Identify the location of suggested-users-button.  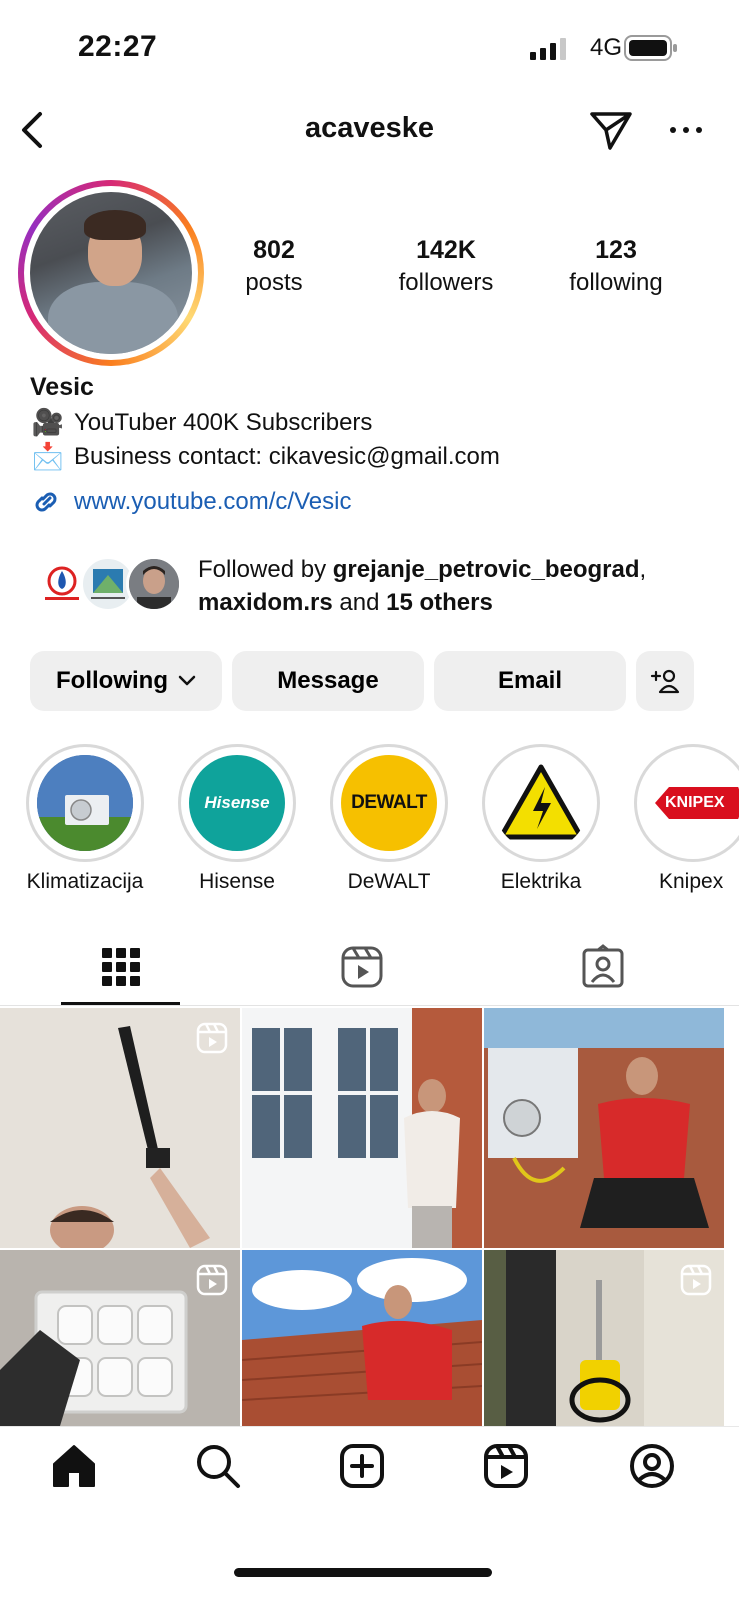
(665, 681).